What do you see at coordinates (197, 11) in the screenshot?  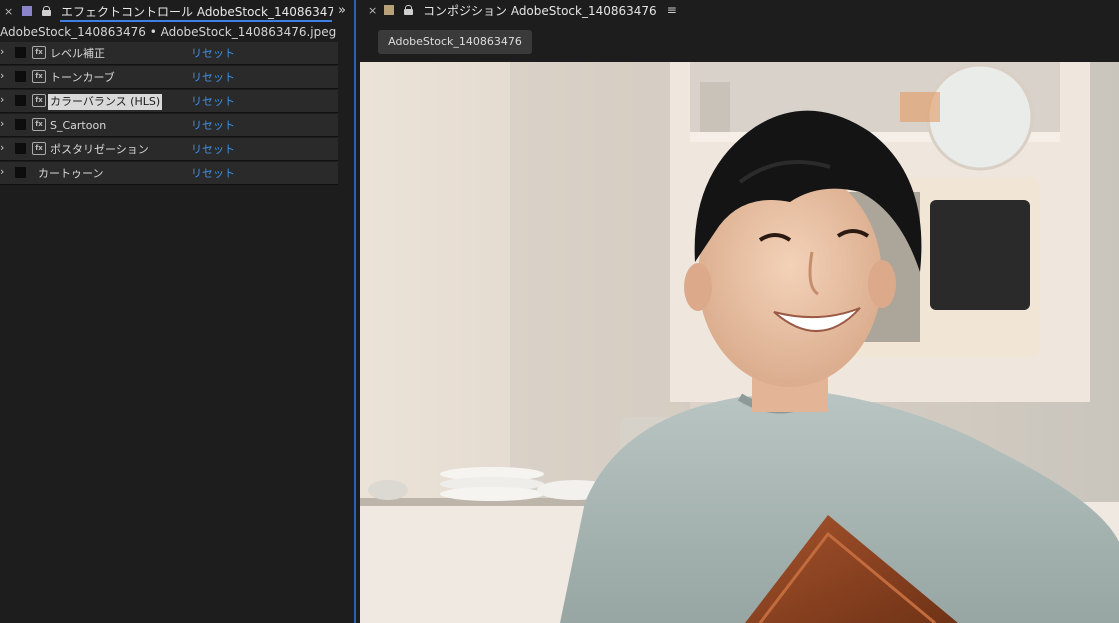 I see `effect-controls-title: エフェクトコントロール AdobeStock_140863476.jpeg` at bounding box center [197, 11].